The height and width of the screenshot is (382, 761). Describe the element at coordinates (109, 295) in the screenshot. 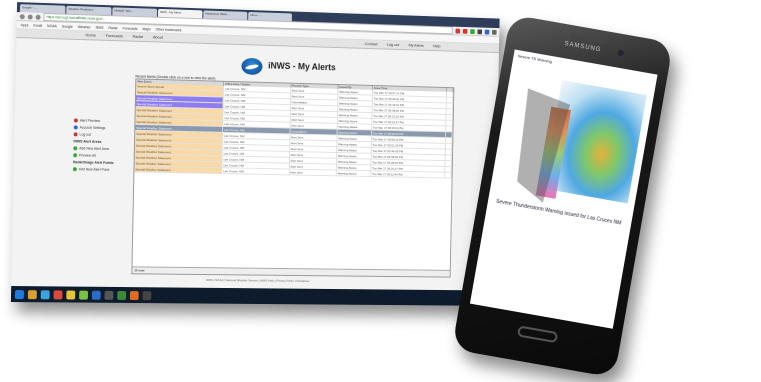

I see `mail-icon` at that location.